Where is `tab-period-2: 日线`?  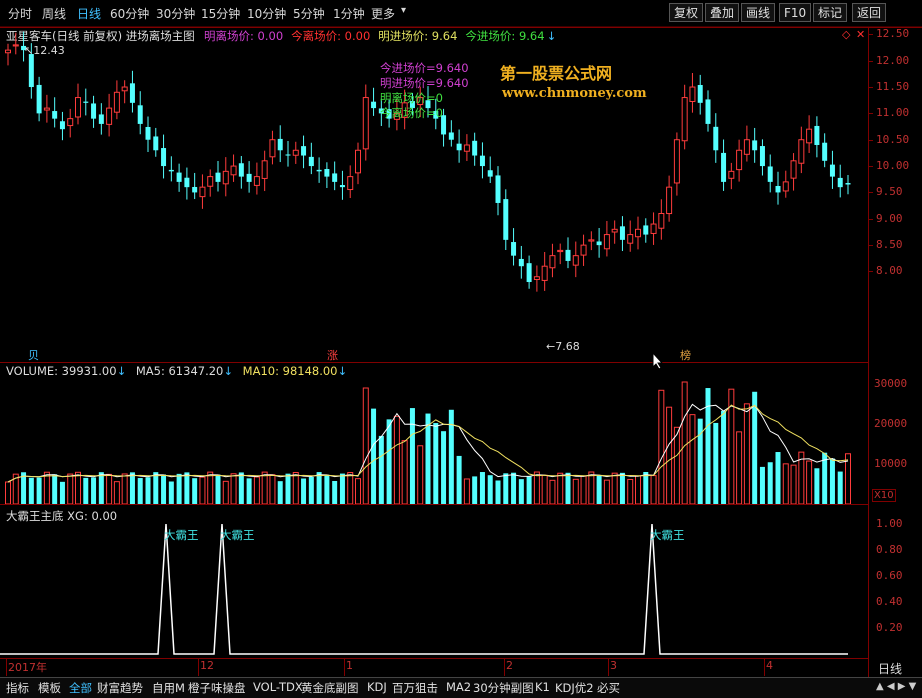
tab-period-2: 日线 is located at coordinates (89, 13).